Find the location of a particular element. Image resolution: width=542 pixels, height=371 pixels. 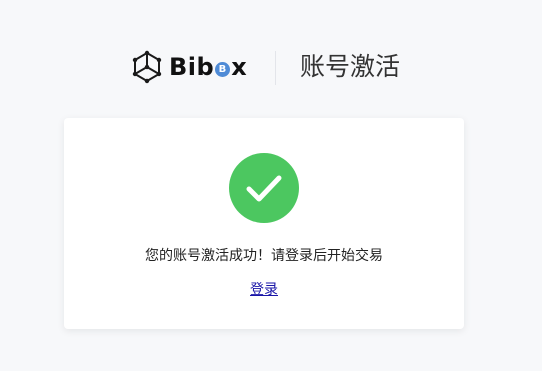

cube-logo-icon is located at coordinates (147, 67).